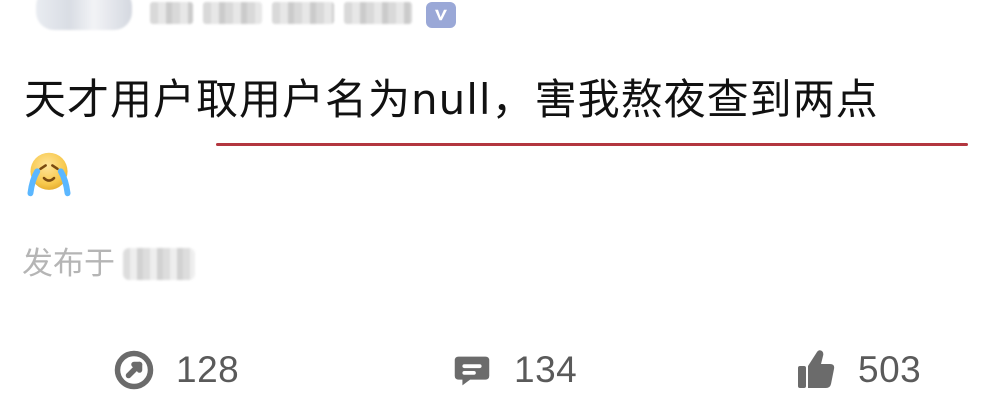 This screenshot has width=986, height=407. I want to click on repost-button: 128, so click(174, 370).